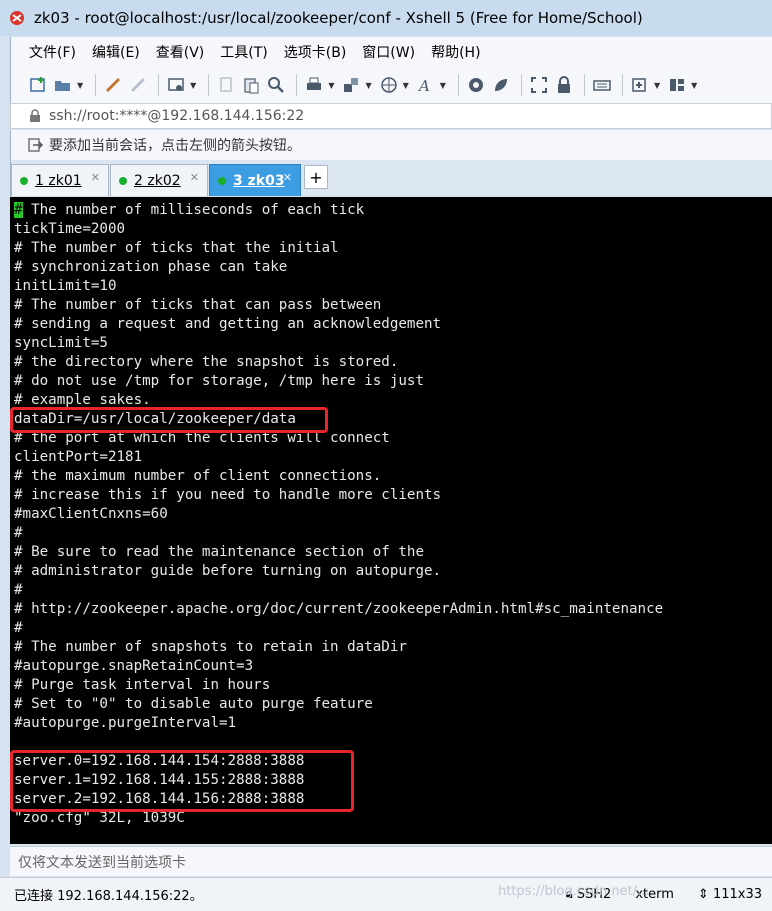 The height and width of the screenshot is (911, 772). What do you see at coordinates (78, 457) in the screenshot?
I see `terminal-line: clientPort=2181` at bounding box center [78, 457].